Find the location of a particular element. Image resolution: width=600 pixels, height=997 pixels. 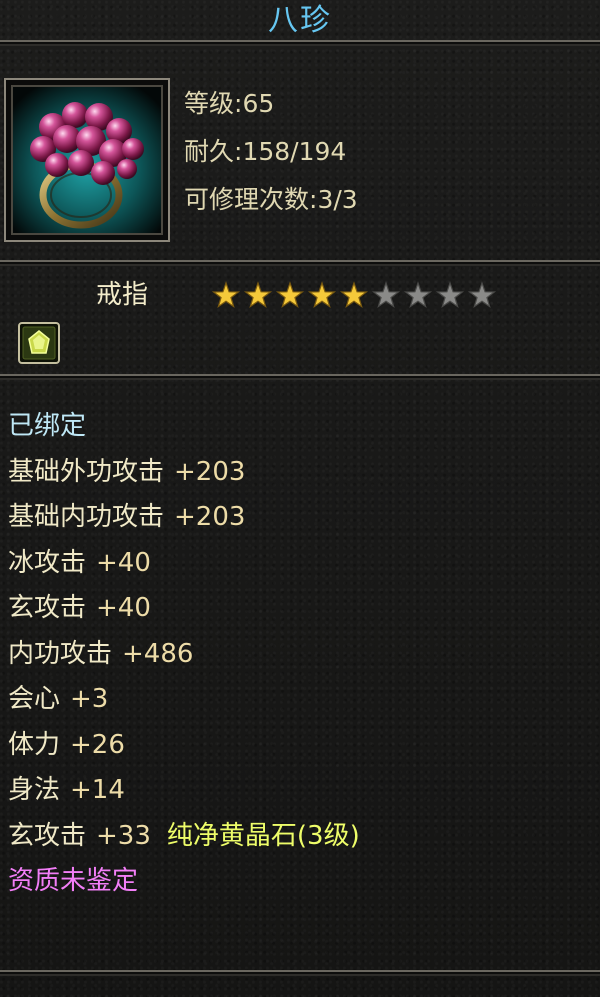

identify-status: 资质未鉴定 is located at coordinates (73, 881).